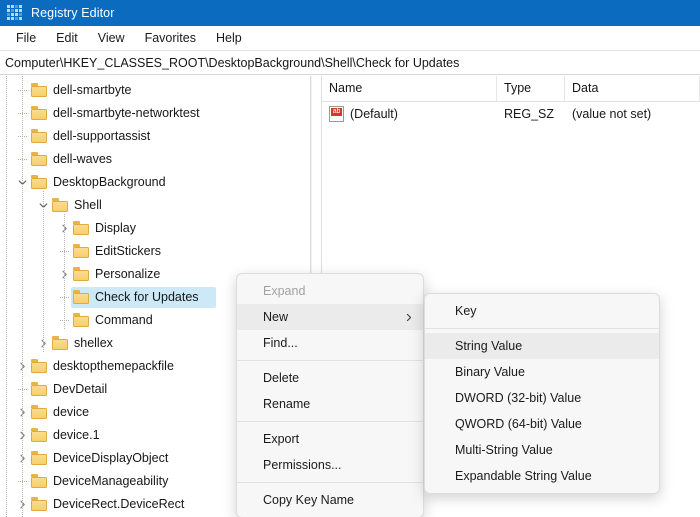 This screenshot has width=700, height=517. Describe the element at coordinates (374, 114) in the screenshot. I see `value-name: (Default)` at that location.